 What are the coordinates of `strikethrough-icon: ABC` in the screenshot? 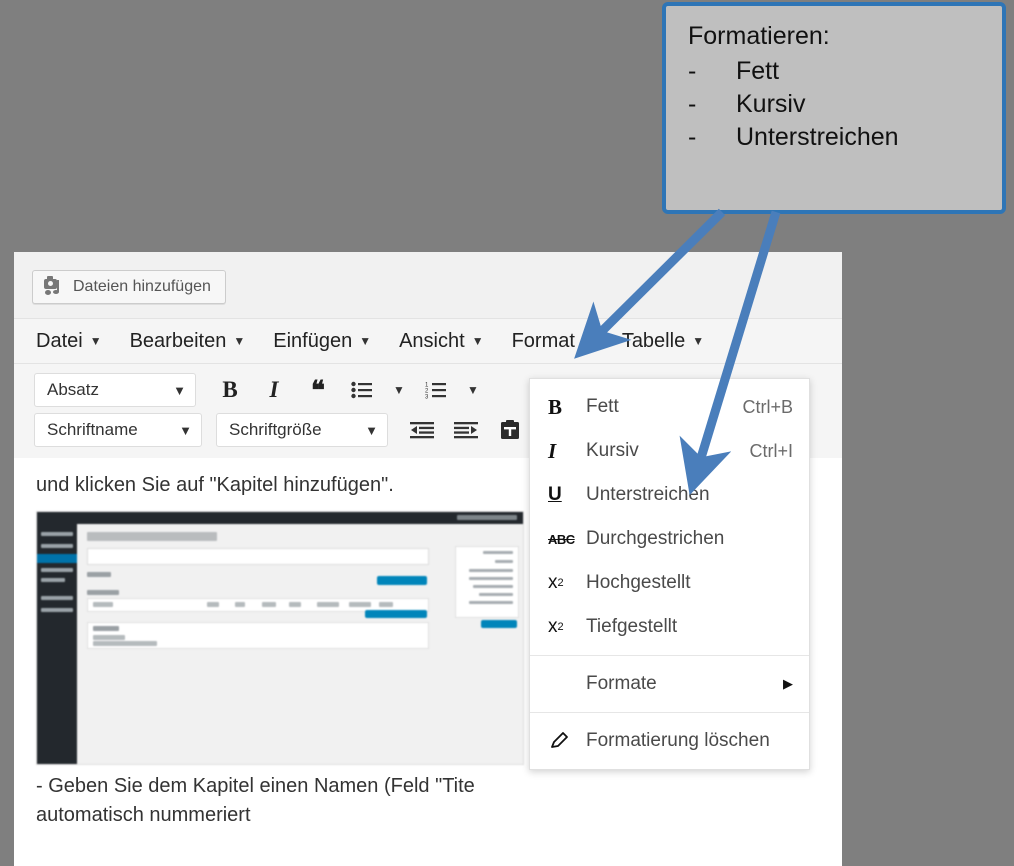 It's located at (561, 539).